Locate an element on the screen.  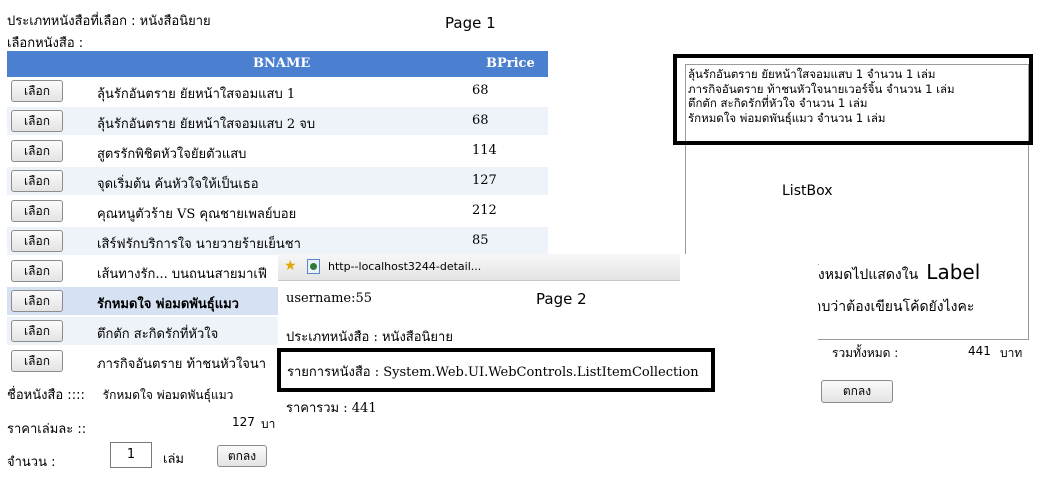
category-label: ประเภทหนังสือที่เลือก : is located at coordinates (71, 21).